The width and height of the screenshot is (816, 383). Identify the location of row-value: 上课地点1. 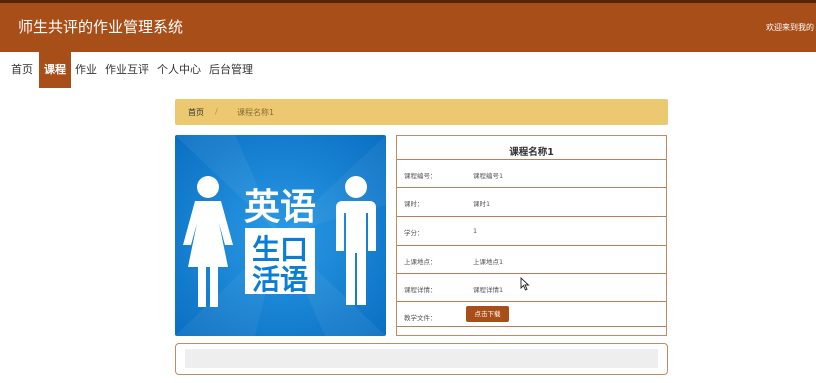
(488, 262).